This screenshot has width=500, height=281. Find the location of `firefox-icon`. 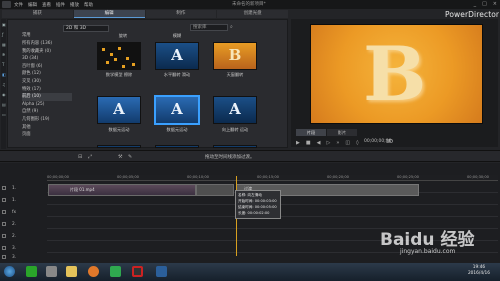

firefox-icon is located at coordinates (93, 271).